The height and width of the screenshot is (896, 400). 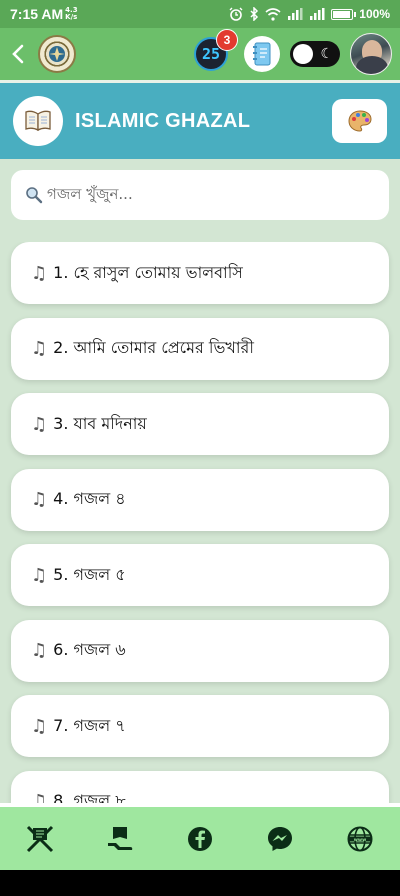 I want to click on theme-palette-button, so click(x=359, y=121).